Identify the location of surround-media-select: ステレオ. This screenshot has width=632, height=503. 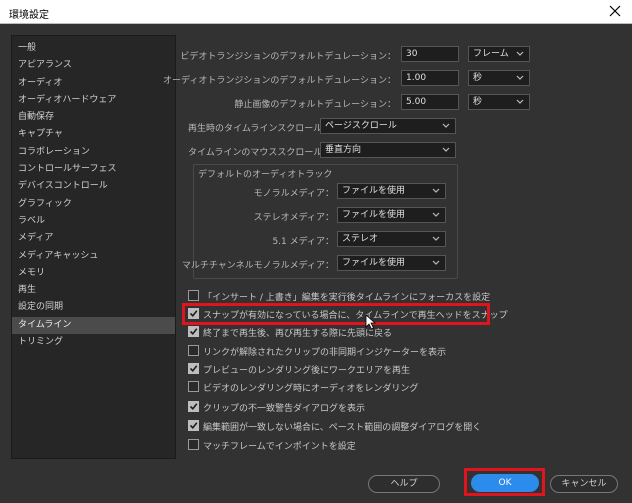
(391, 239).